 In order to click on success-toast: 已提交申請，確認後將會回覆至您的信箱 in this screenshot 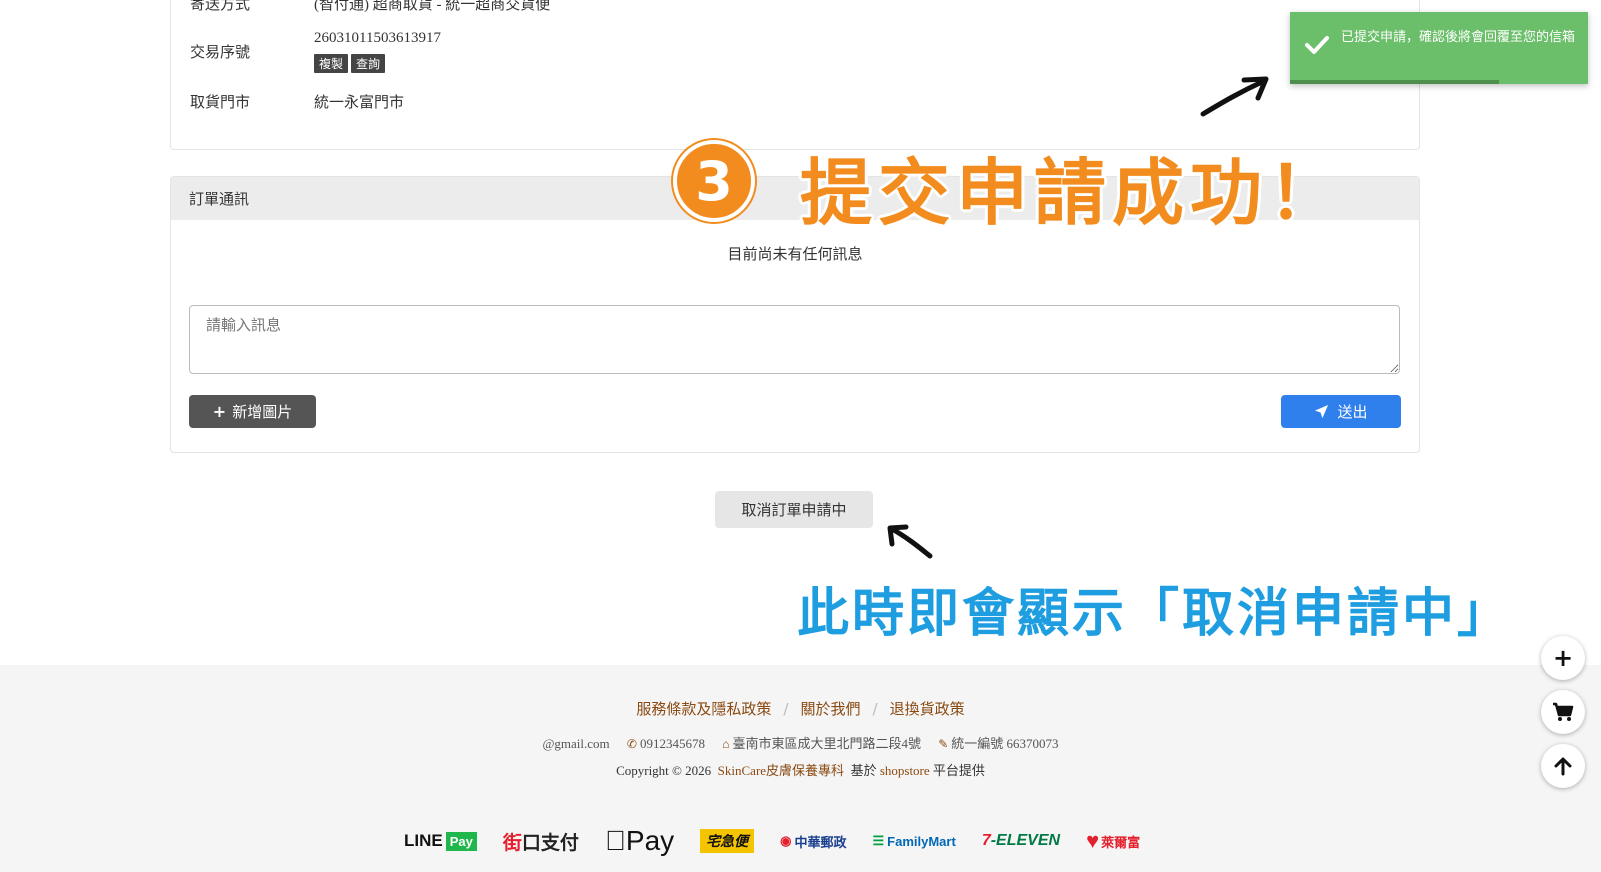, I will do `click(1439, 48)`.